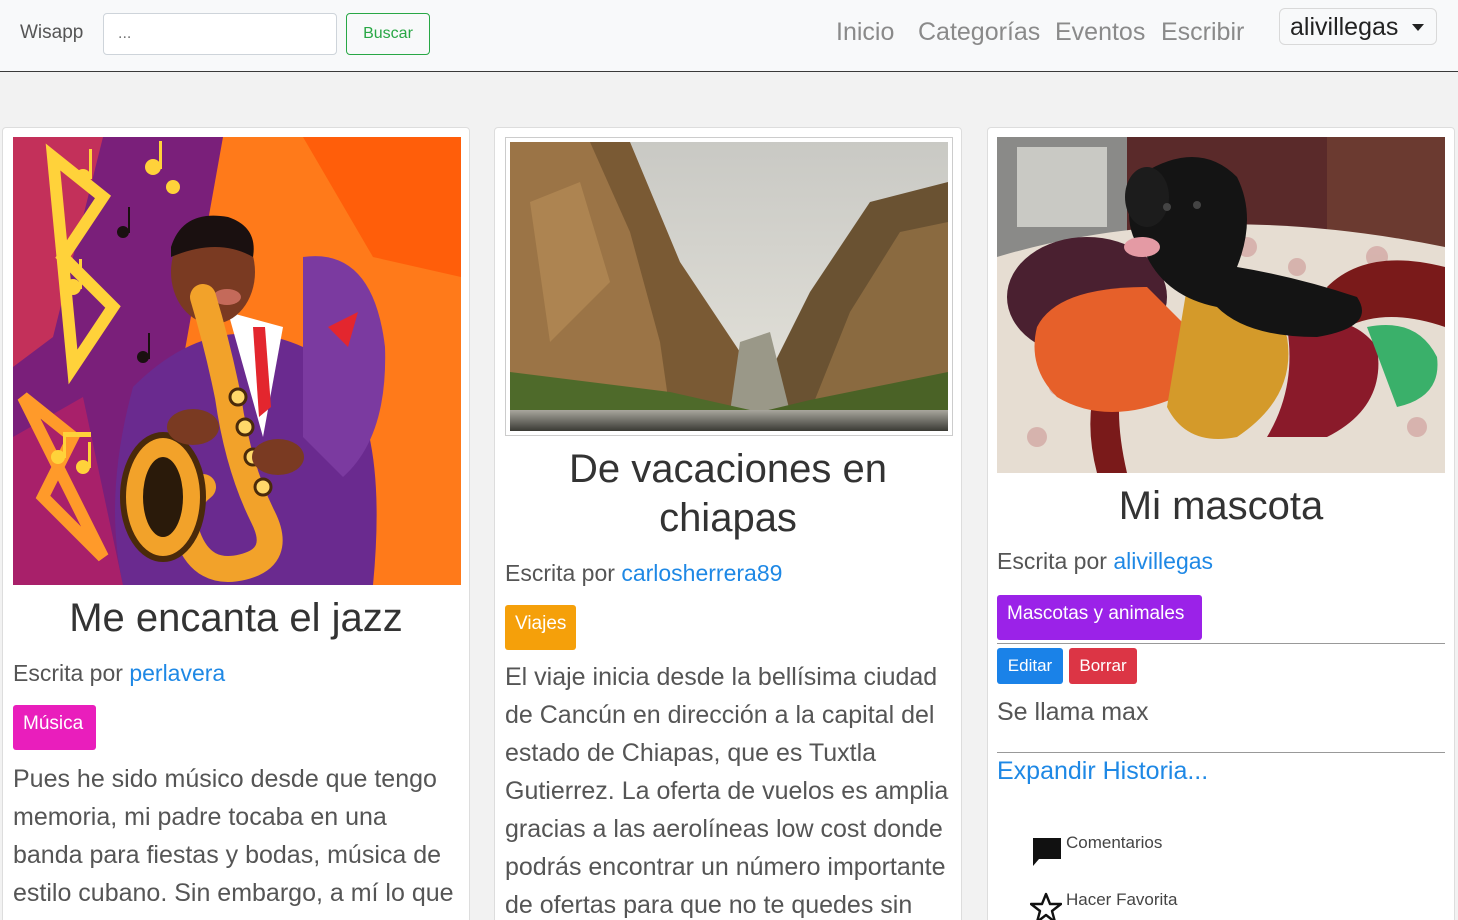 The height and width of the screenshot is (920, 1458). I want to click on canyon-landscape-photo, so click(729, 286).